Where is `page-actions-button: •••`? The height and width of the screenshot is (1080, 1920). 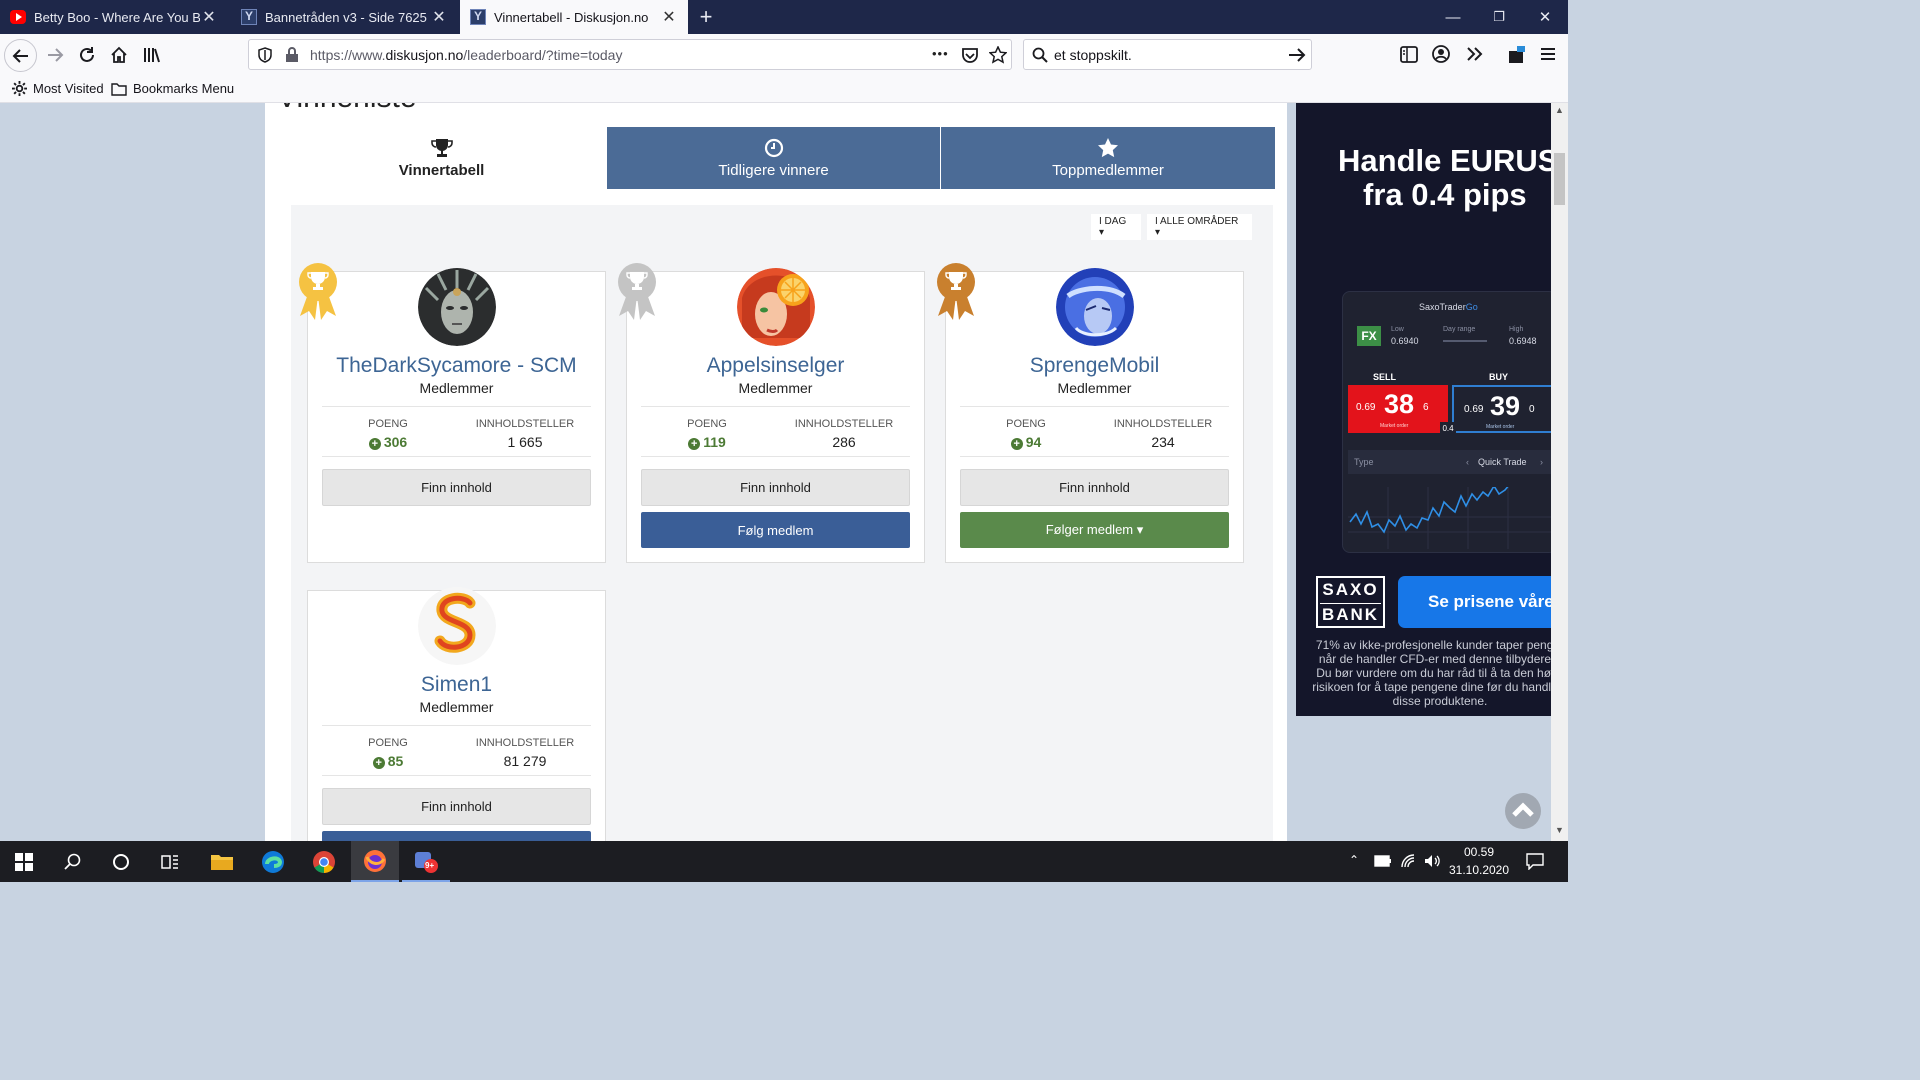
page-actions-button: ••• is located at coordinates (940, 53).